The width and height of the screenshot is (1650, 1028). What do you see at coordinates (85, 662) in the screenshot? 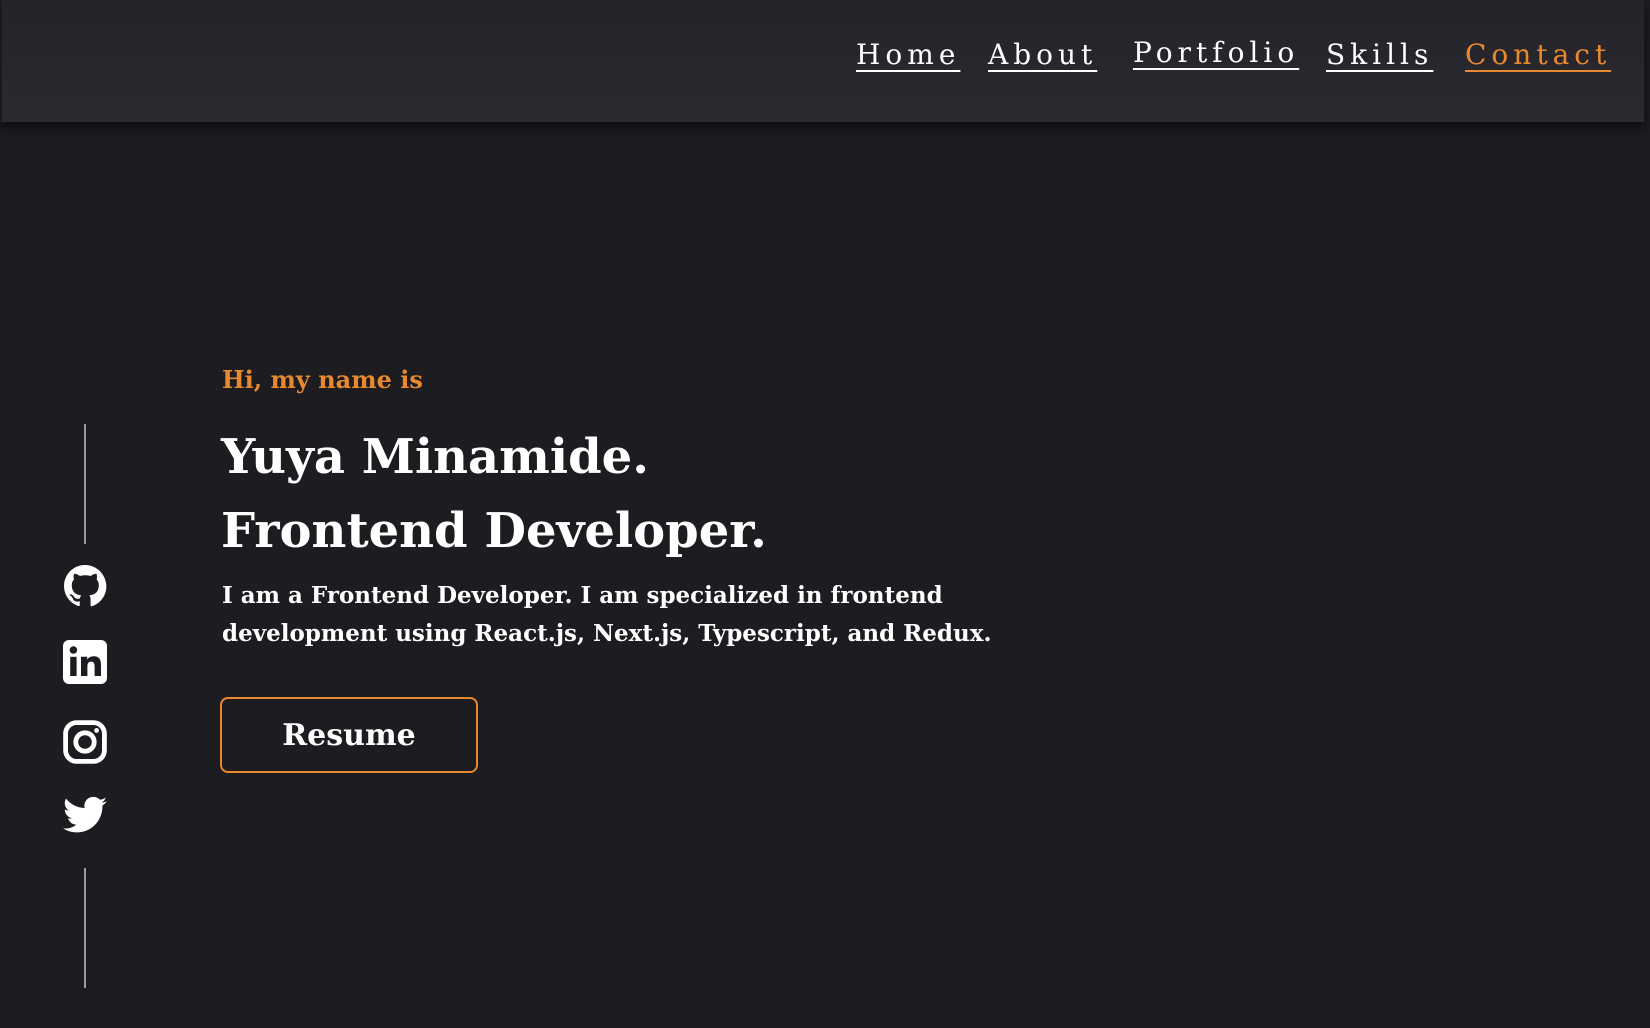
I see `linkedin-icon` at bounding box center [85, 662].